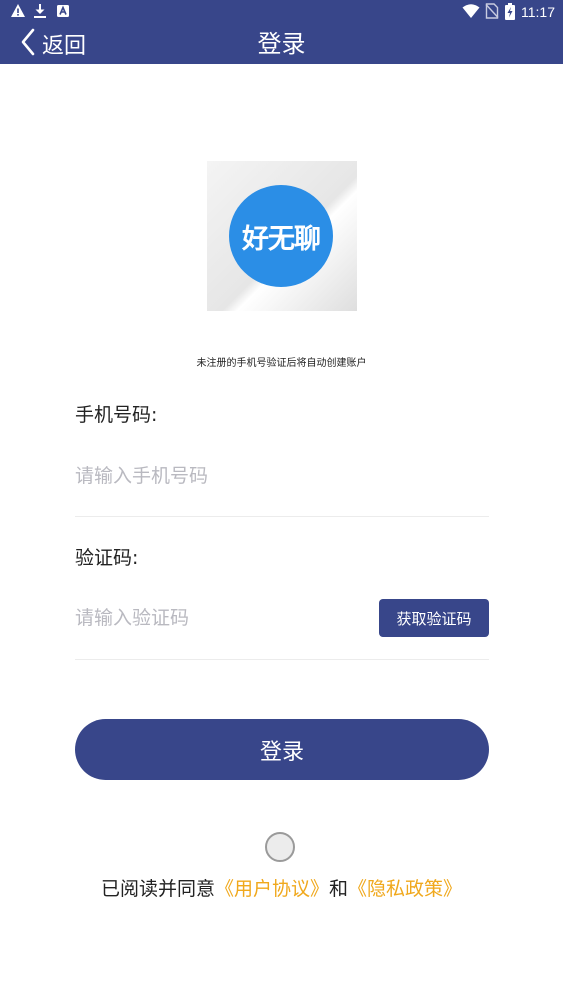 This screenshot has height=1002, width=563. Describe the element at coordinates (107, 558) in the screenshot. I see `code-label: 验证码:` at that location.